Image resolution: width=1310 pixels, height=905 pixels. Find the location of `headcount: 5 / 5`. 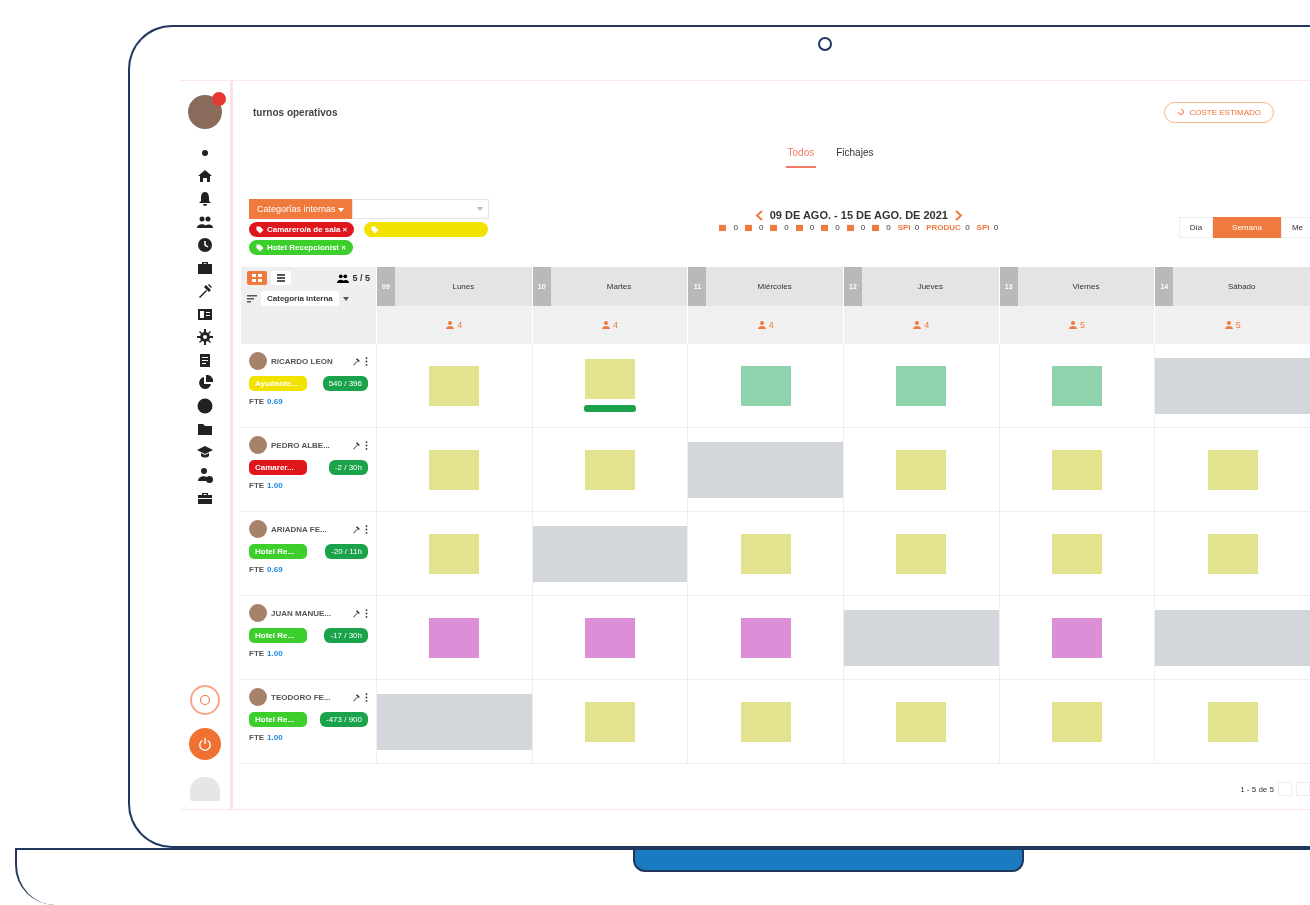

headcount: 5 / 5 is located at coordinates (353, 278).